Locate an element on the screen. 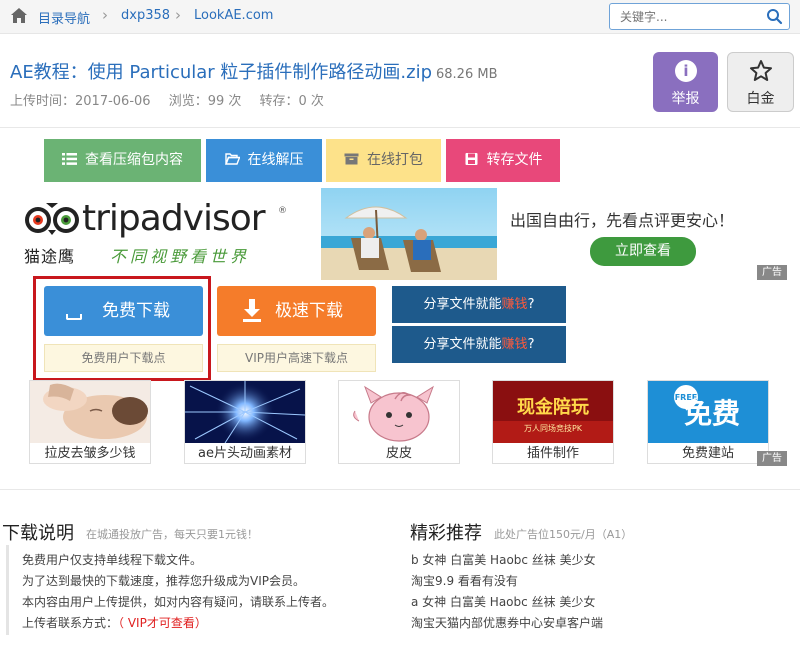 The width and height of the screenshot is (800, 648). share-earn-button-1: 分享文件就能赚钱? is located at coordinates (479, 304).